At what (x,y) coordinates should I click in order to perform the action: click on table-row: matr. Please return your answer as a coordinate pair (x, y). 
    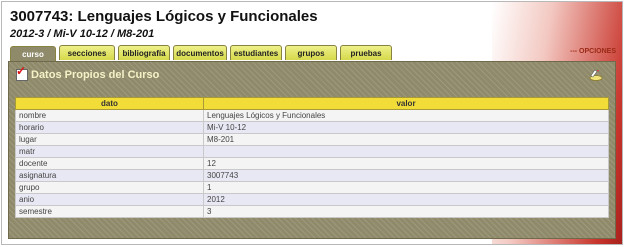
    Looking at the image, I should click on (312, 151).